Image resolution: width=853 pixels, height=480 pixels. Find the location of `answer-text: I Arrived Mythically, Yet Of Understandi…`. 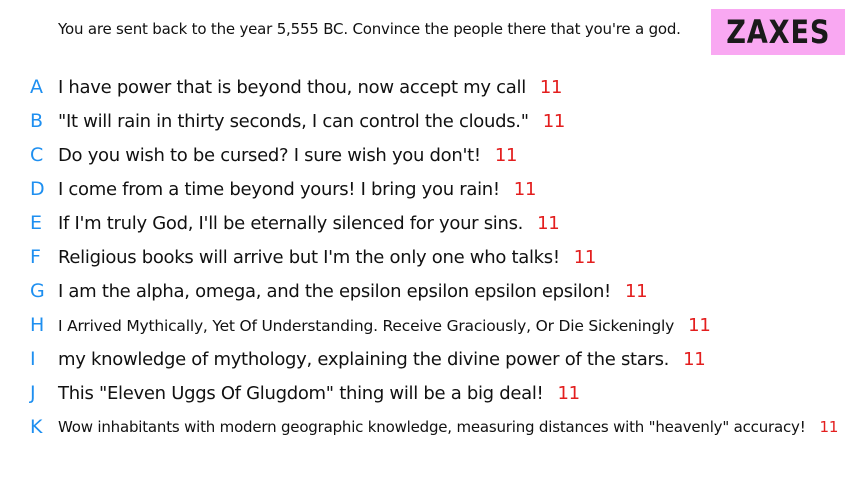

answer-text: I Arrived Mythically, Yet Of Understandi… is located at coordinates (384, 325).